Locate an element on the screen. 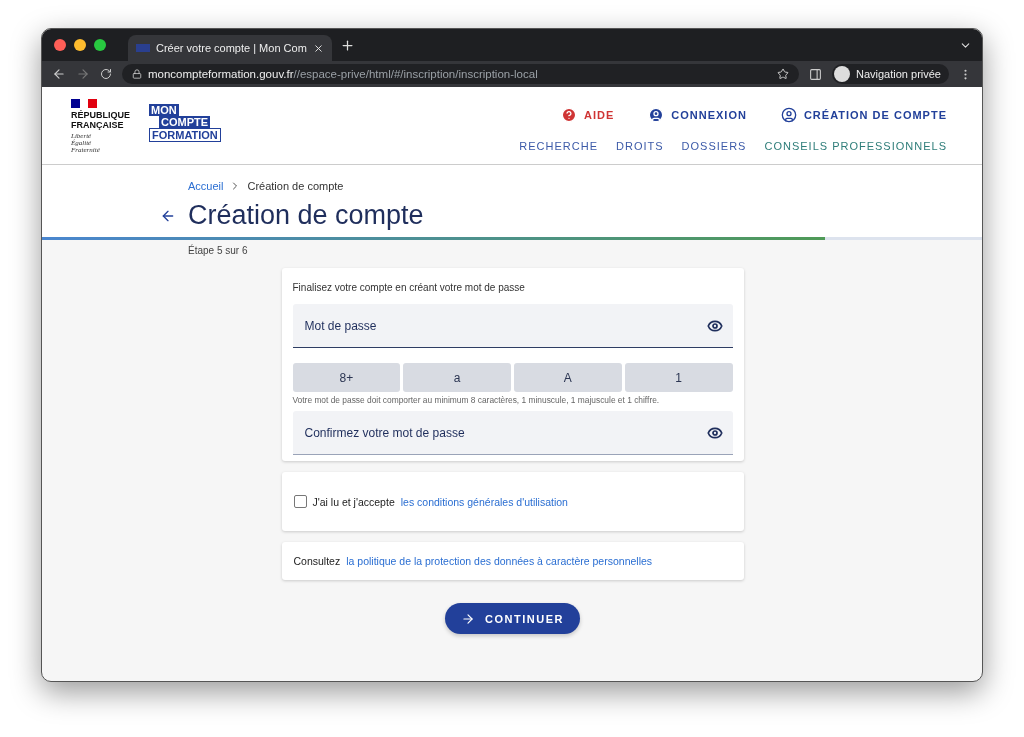 The height and width of the screenshot is (737, 1024). nav-link: RECHERCHE is located at coordinates (559, 146).